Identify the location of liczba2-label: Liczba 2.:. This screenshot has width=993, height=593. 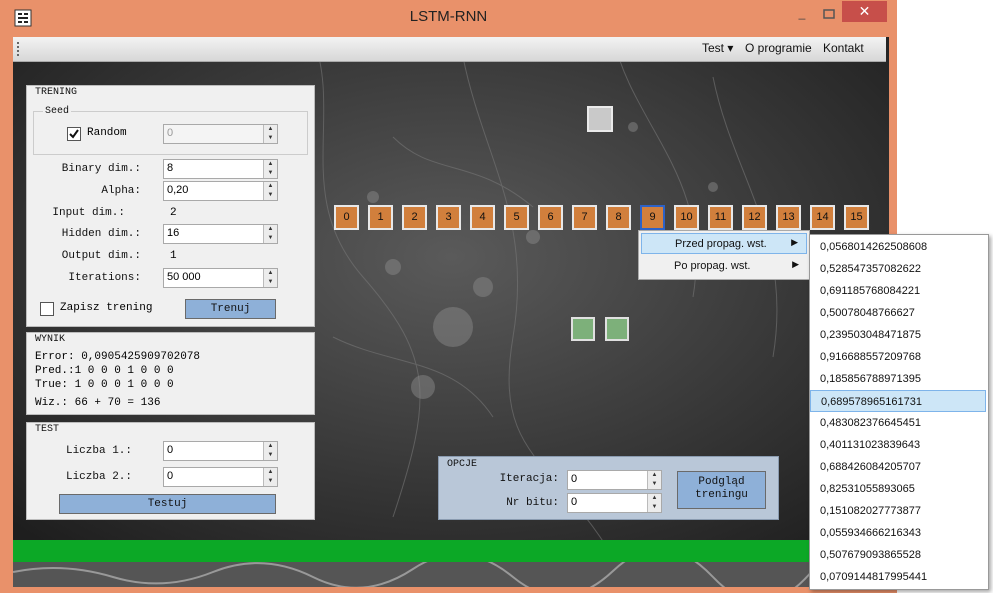
(98, 477).